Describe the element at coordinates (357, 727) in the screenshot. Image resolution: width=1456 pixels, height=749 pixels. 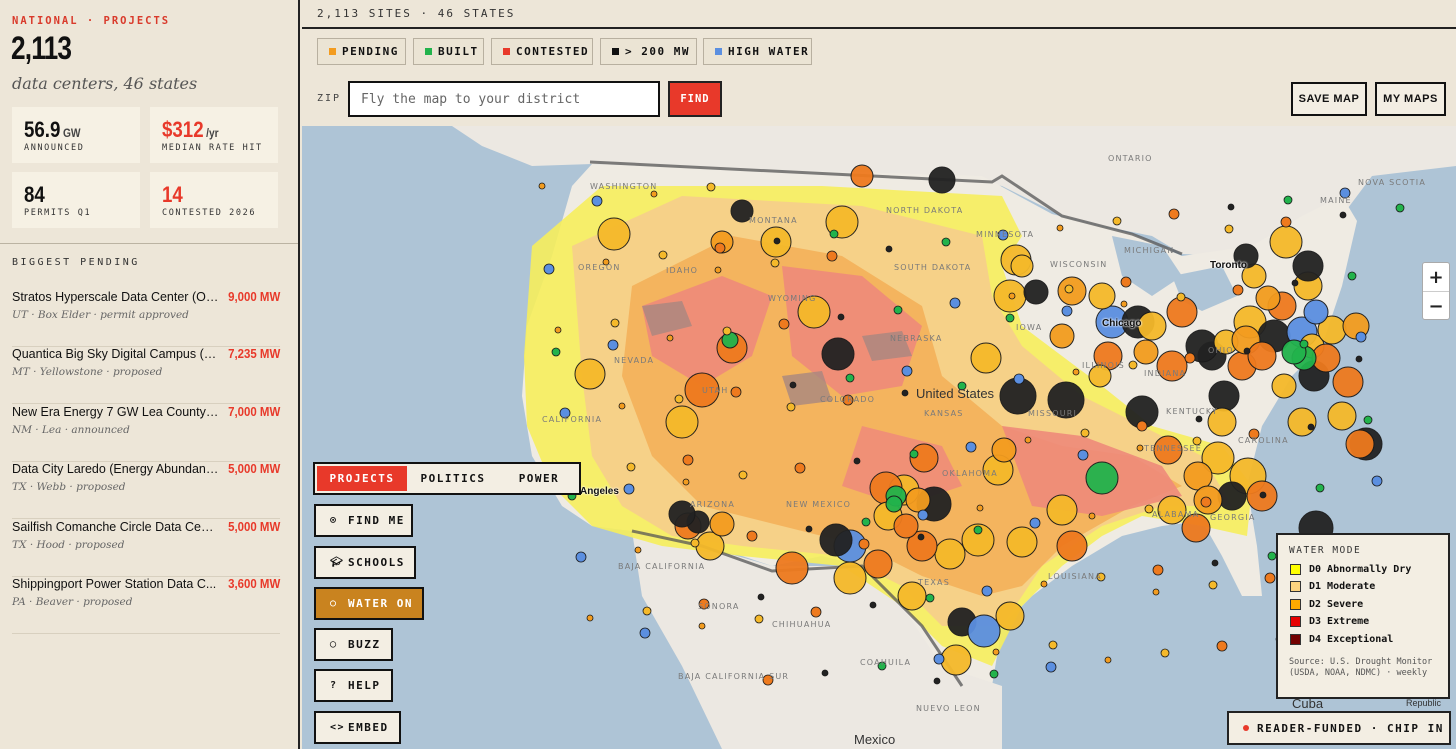
I see `embed-button: <> EMBED` at that location.